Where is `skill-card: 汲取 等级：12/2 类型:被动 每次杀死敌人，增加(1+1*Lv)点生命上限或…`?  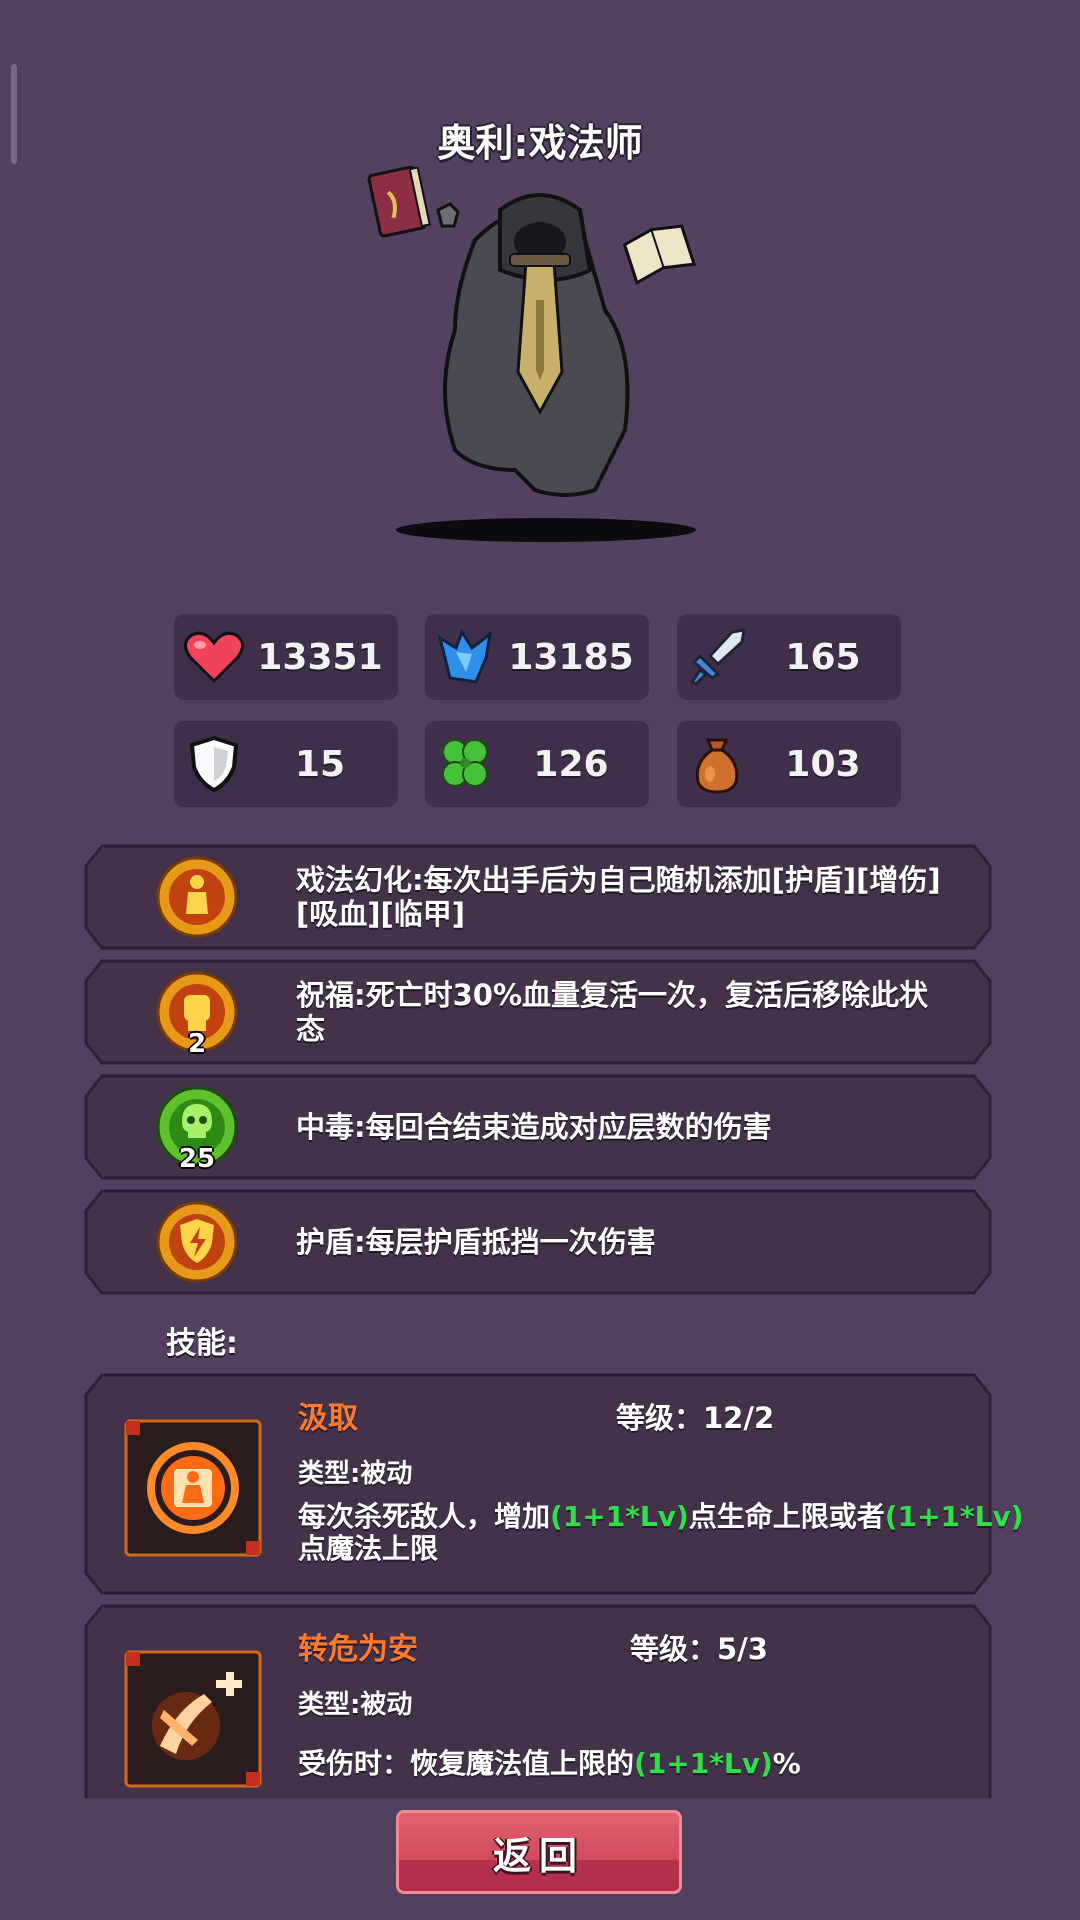
skill-card: 汲取 等级：12/2 类型:被动 每次杀死敌人，增加(1+1*Lv)点生命上限或… is located at coordinates (554, 1484).